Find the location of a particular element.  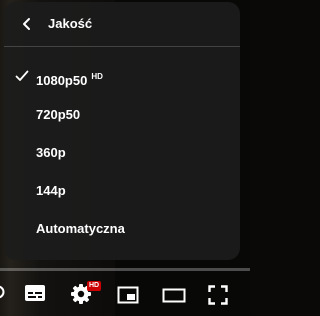

quality-option-auto: Automatyczna is located at coordinates (122, 229).